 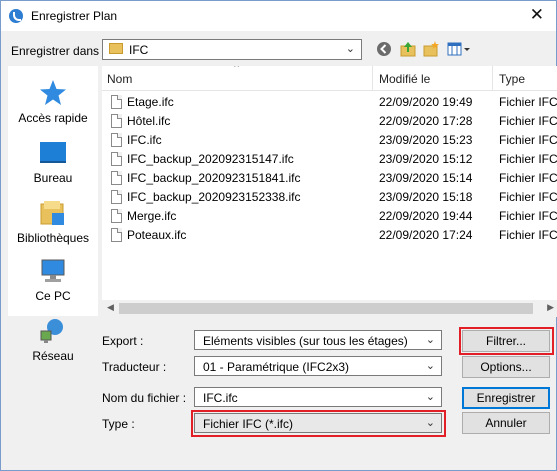 I want to click on network-icon, so click(x=51, y=331).